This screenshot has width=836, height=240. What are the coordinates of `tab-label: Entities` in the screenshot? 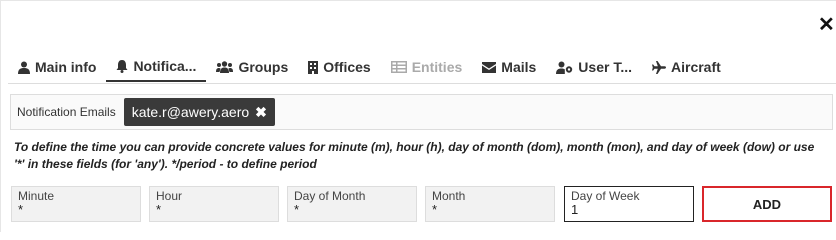 It's located at (437, 67).